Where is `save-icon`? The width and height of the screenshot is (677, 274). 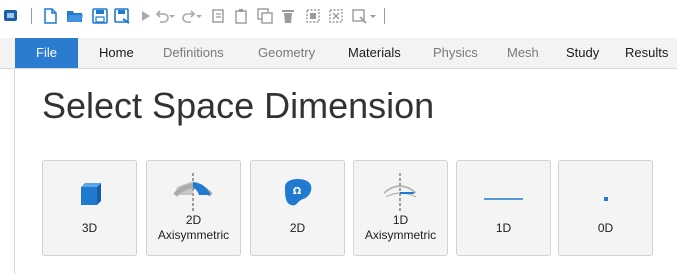 save-icon is located at coordinates (100, 16).